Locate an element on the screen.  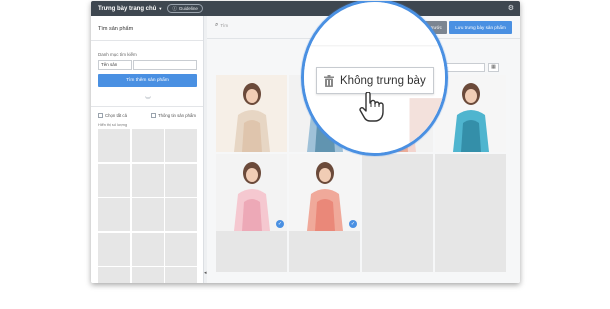
product-photo is located at coordinates (251, 113).